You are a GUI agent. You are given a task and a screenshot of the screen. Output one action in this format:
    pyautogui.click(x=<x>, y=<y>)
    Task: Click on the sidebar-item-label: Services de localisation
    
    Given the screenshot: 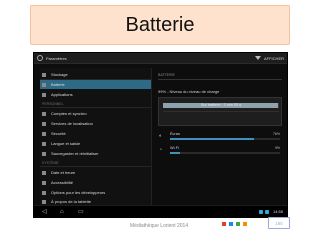 What is the action you would take?
    pyautogui.click(x=72, y=123)
    